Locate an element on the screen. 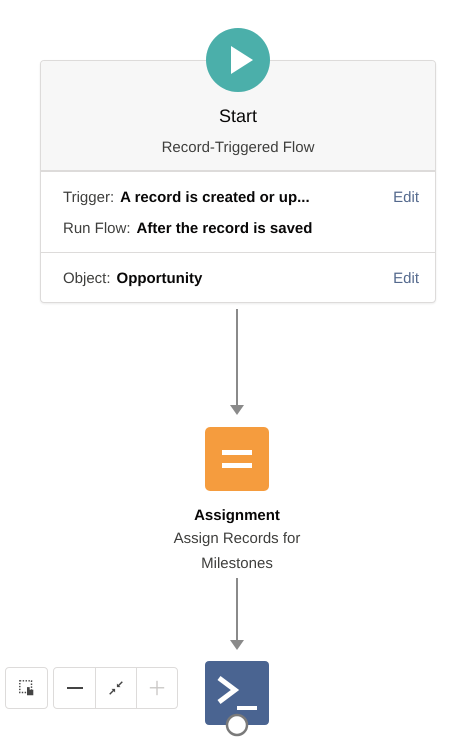 This screenshot has width=474, height=737. plus-icon is located at coordinates (157, 688).